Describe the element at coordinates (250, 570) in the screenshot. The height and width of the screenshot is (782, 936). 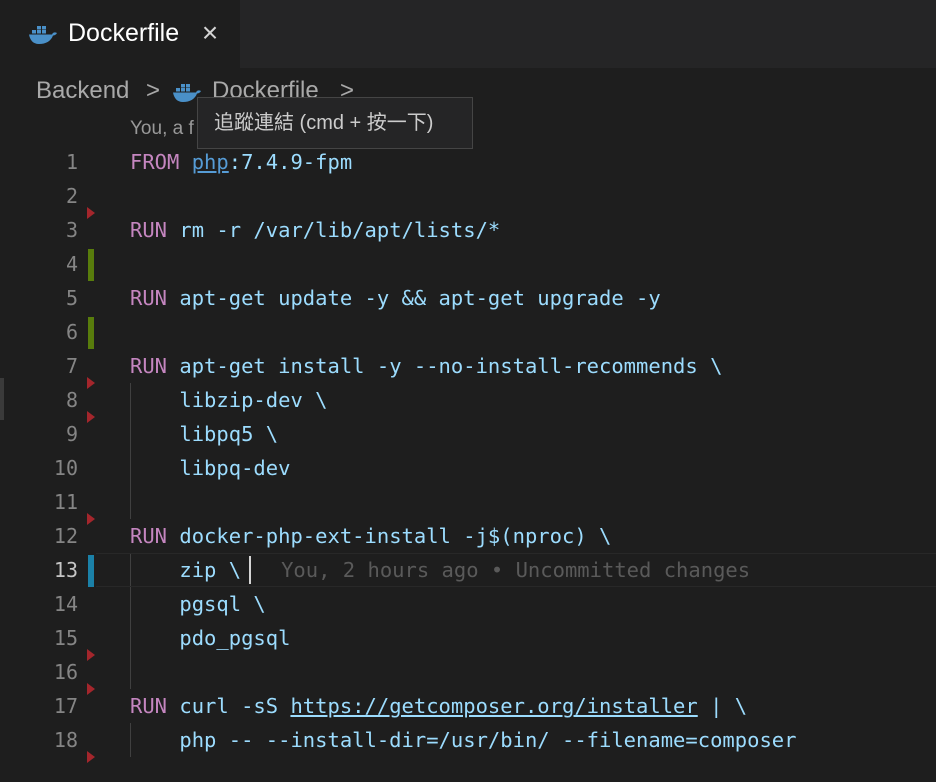
I see `text-cursor` at that location.